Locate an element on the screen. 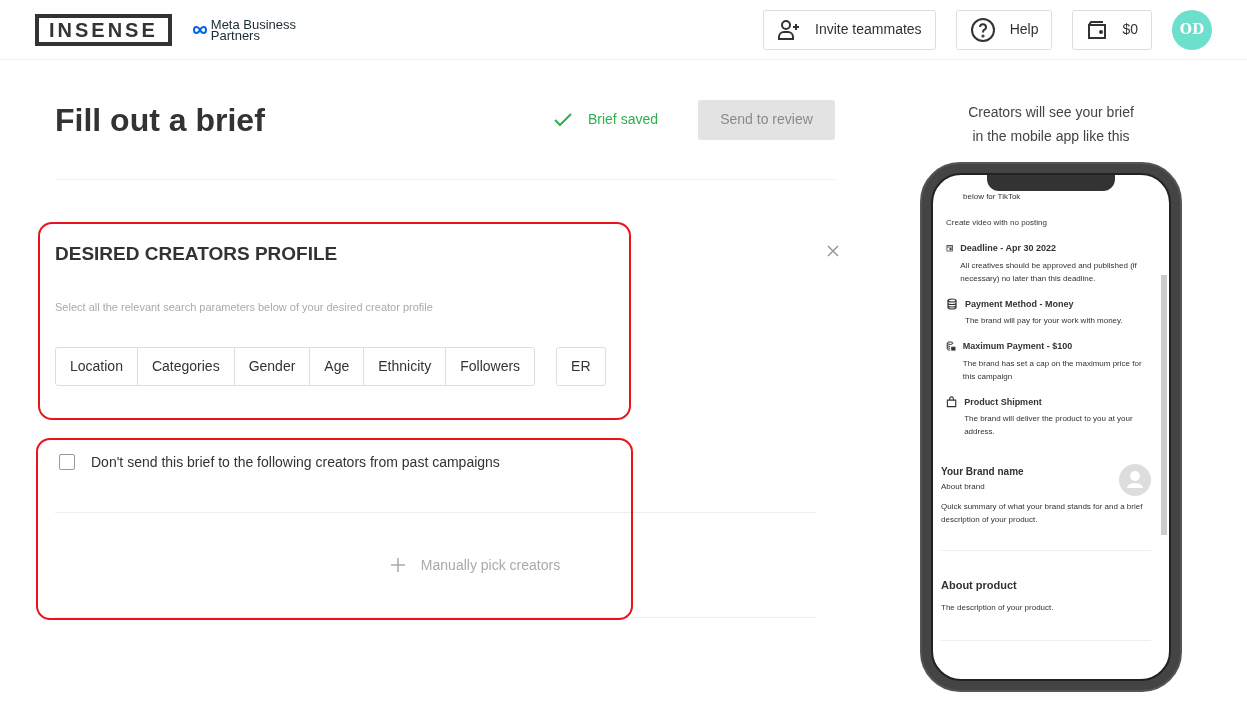  filter-button: Gender is located at coordinates (271, 366).